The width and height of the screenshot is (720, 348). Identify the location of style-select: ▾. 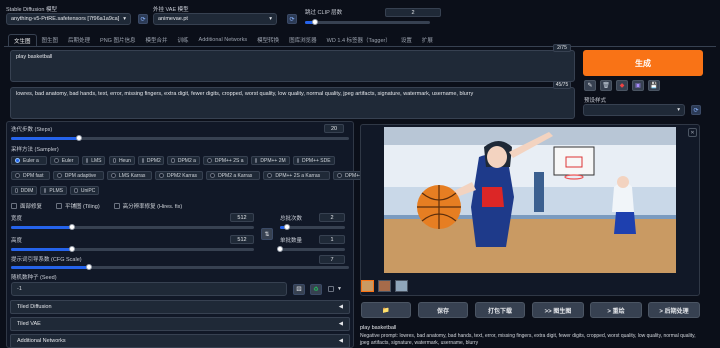
(634, 110).